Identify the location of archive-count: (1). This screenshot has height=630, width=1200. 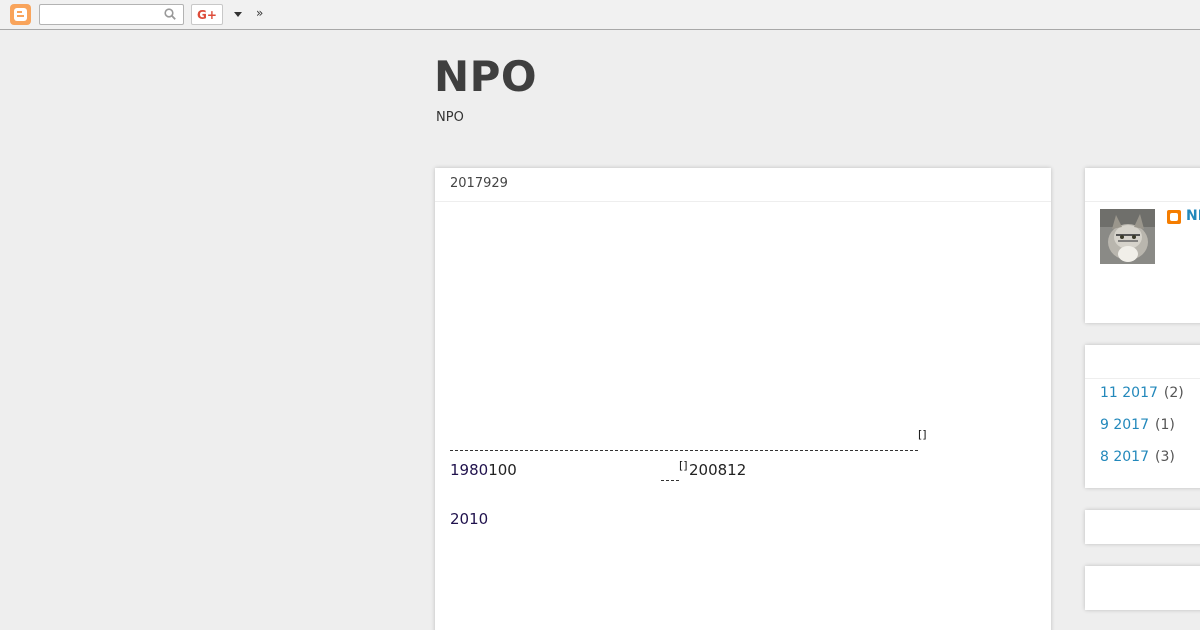
(1165, 425).